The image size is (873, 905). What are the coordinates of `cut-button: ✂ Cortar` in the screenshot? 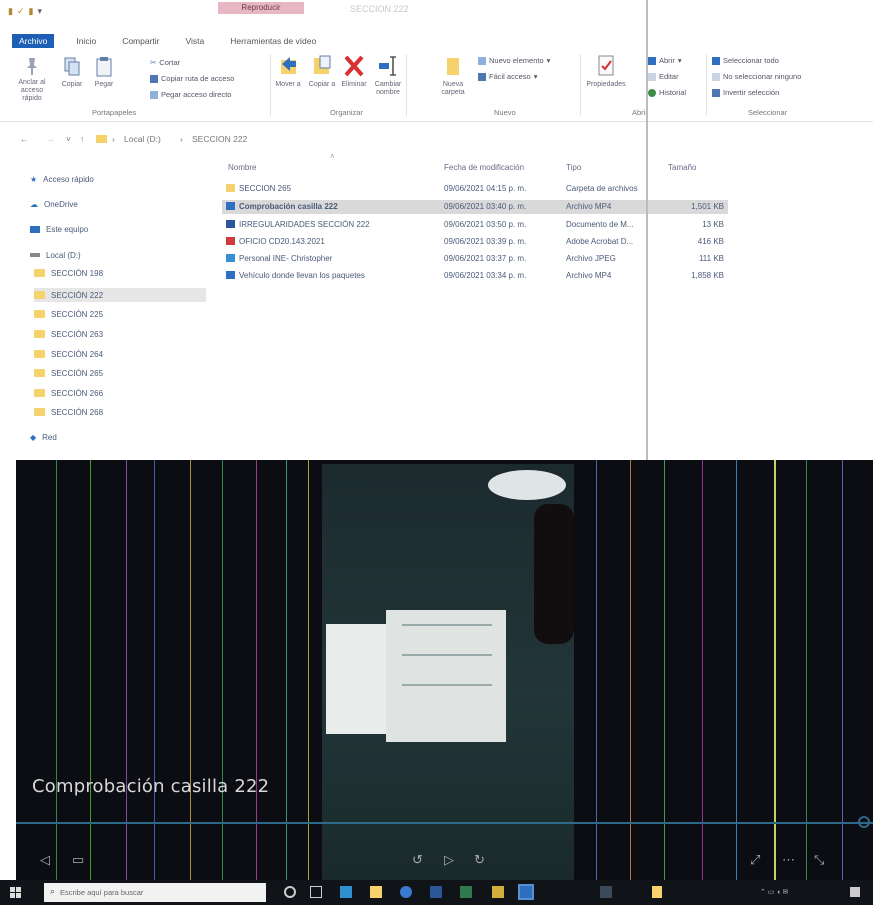 It's located at (165, 62).